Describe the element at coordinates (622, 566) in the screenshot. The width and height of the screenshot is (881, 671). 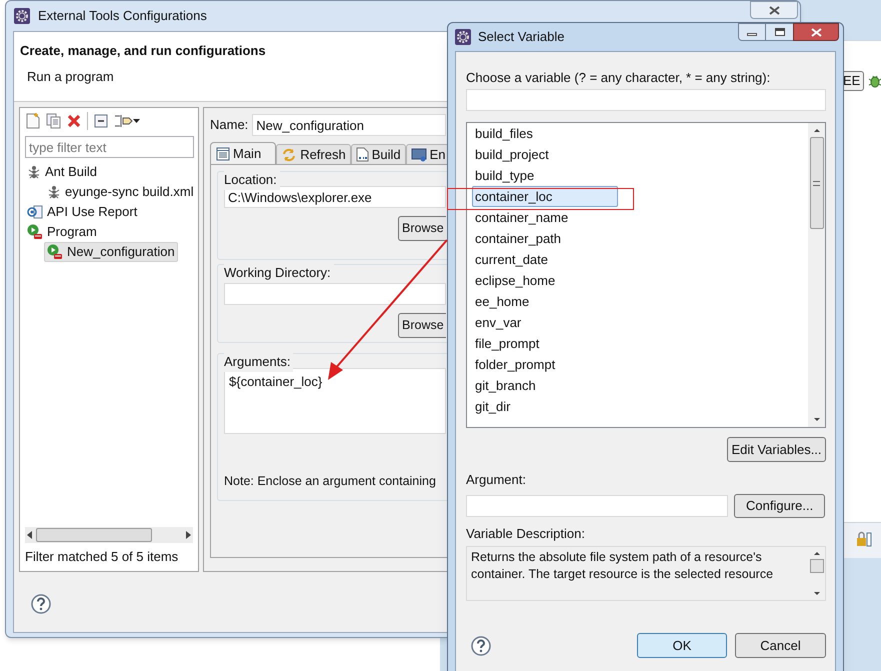
I see `description-text: Returns the absolute file system path of a resource's container. The target resource is the selected resource` at that location.